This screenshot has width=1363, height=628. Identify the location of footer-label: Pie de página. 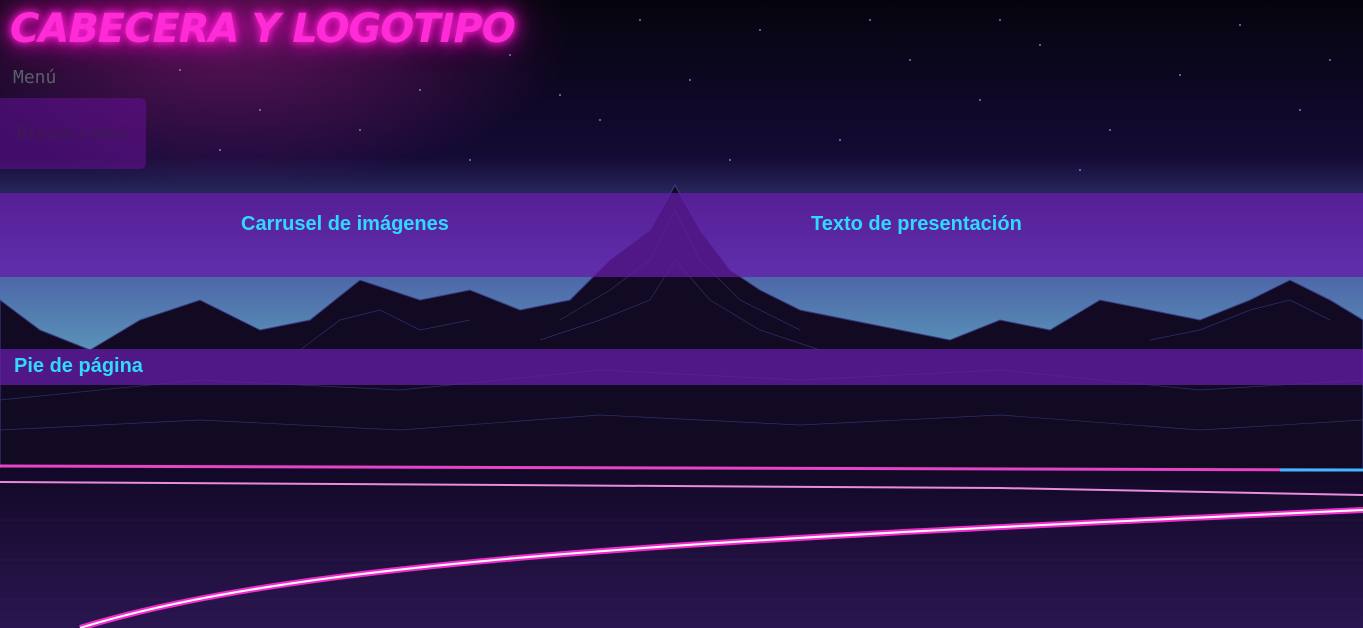
(78, 366).